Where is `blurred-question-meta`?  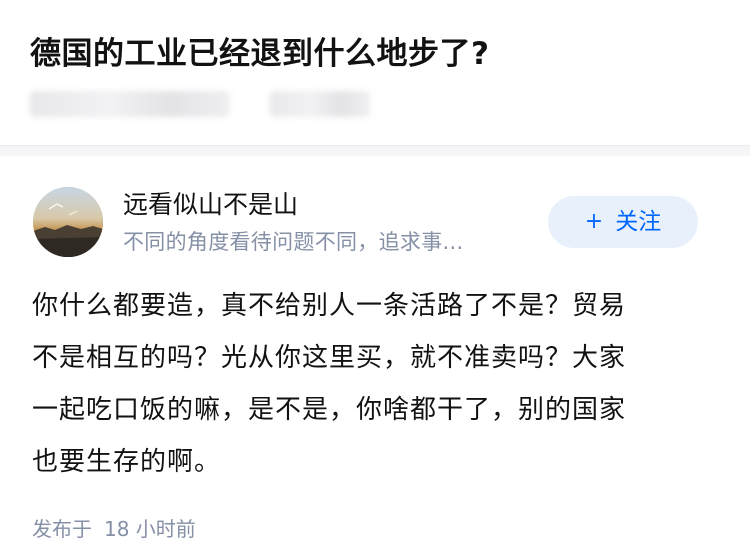 blurred-question-meta is located at coordinates (240, 105).